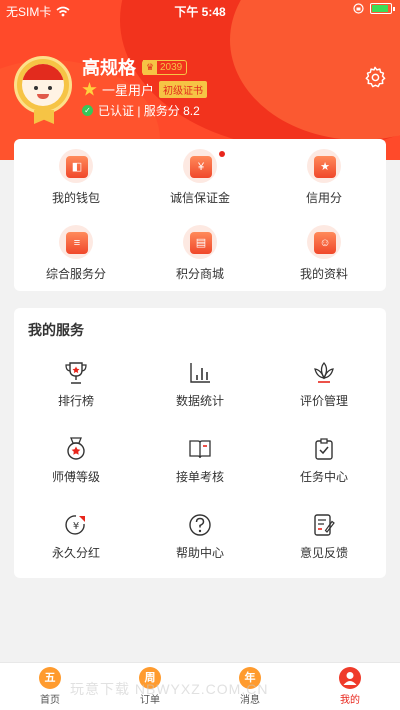 Image resolution: width=400 pixels, height=710 pixels. I want to click on battery-icon, so click(382, 8).